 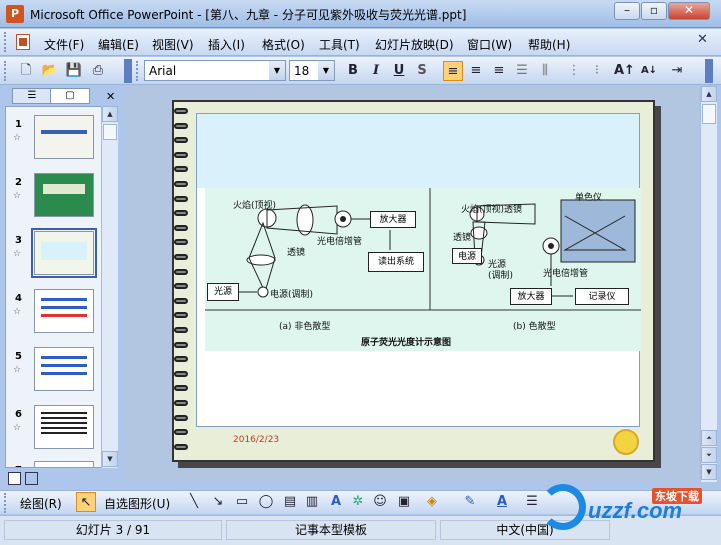 What do you see at coordinates (15, 14) in the screenshot?
I see `powerpoint-app-icon: P` at bounding box center [15, 14].